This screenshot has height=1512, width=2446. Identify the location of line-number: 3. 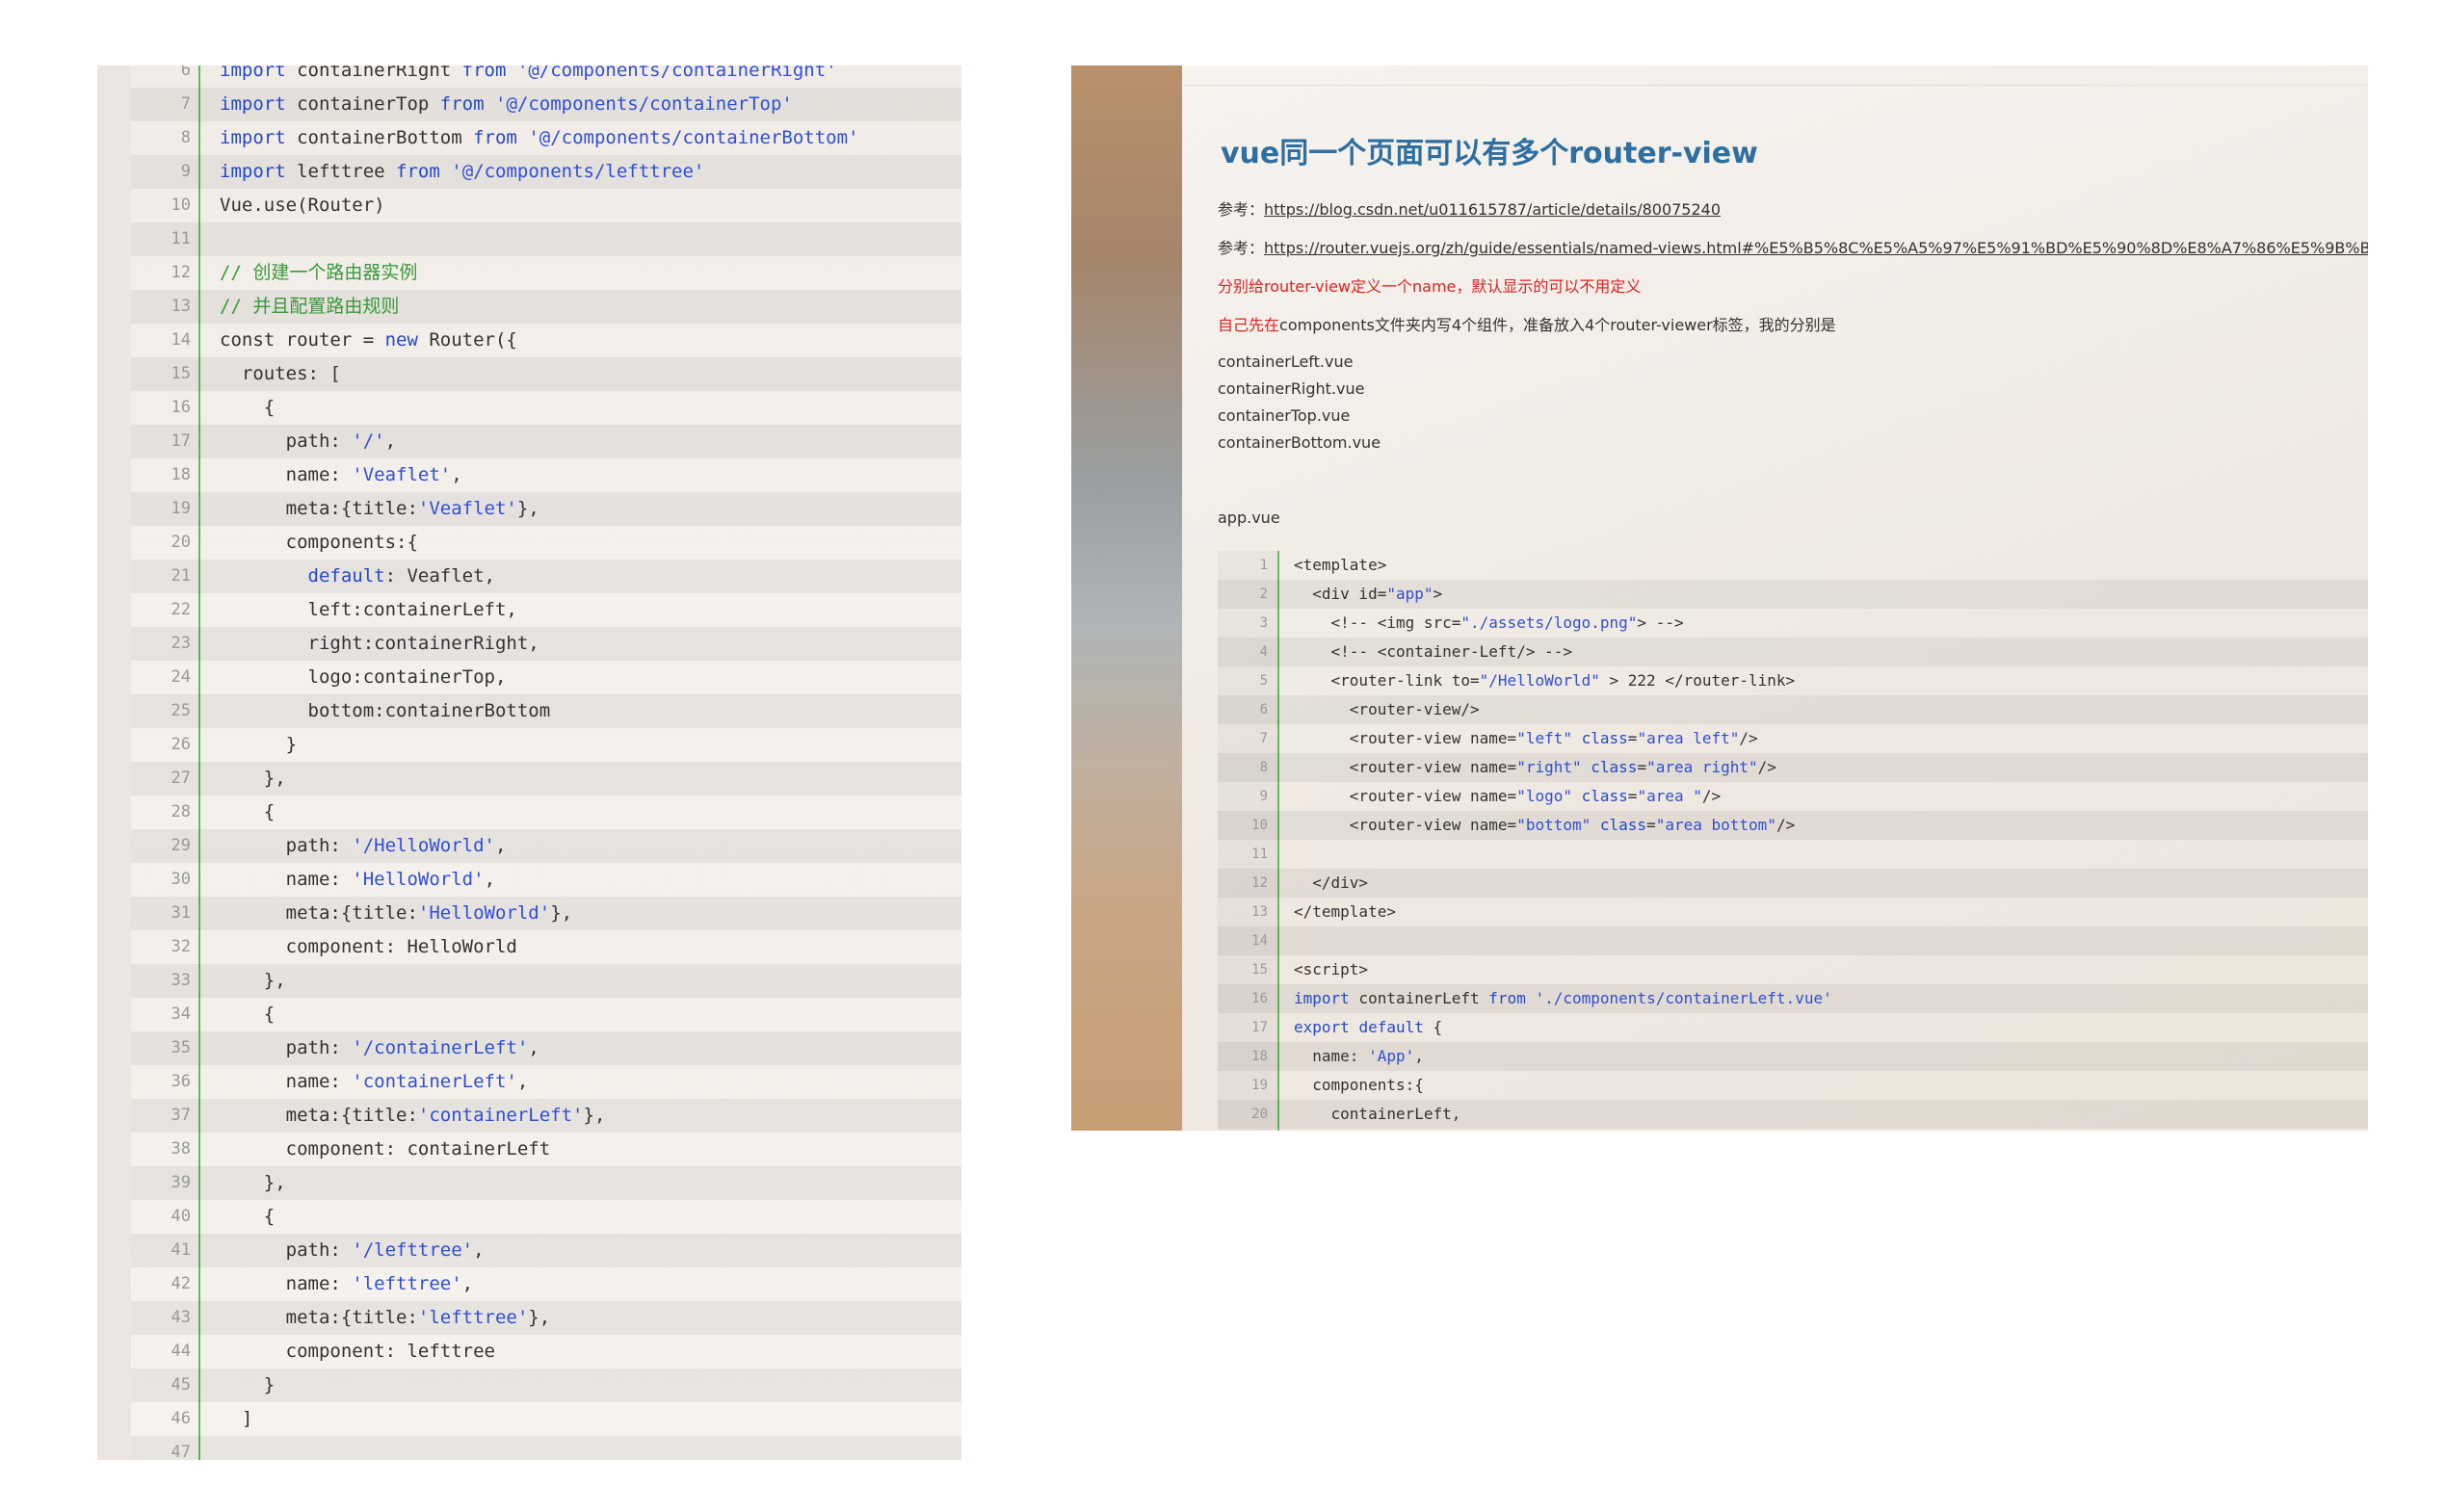
(1263, 623).